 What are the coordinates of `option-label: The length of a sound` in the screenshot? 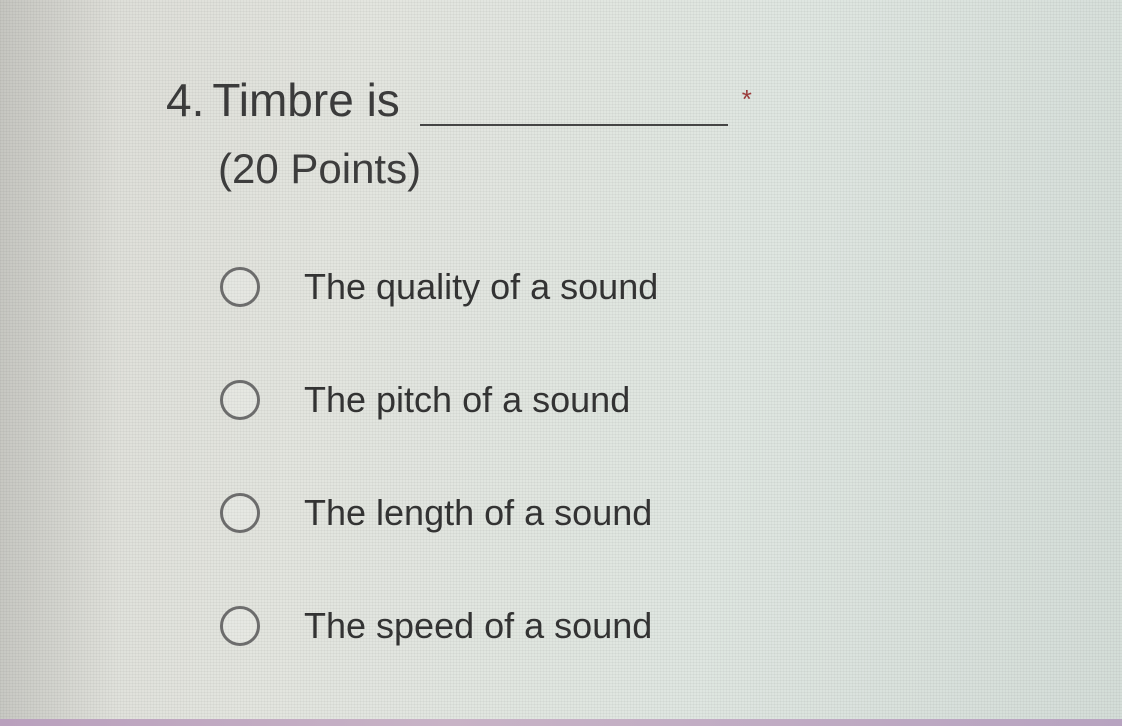 It's located at (478, 512).